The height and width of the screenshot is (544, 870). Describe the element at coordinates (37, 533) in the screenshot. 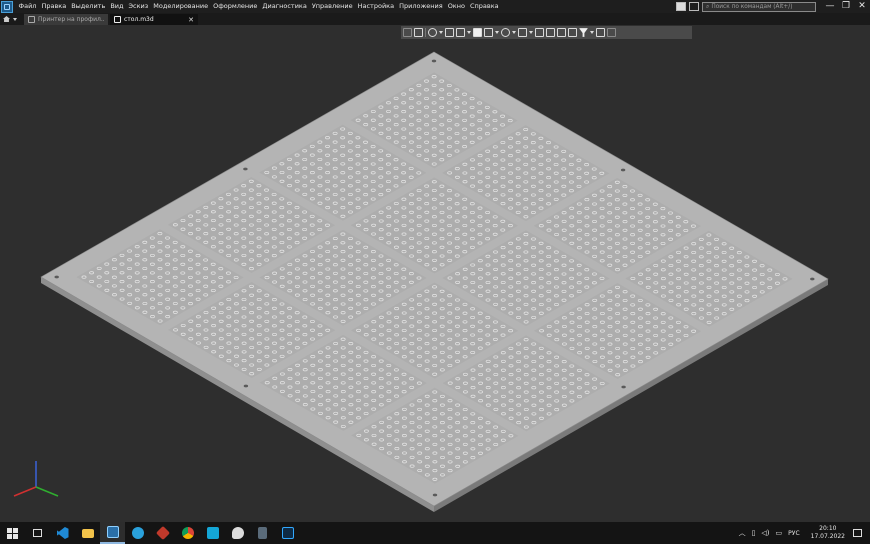

I see `task-view-icon` at that location.